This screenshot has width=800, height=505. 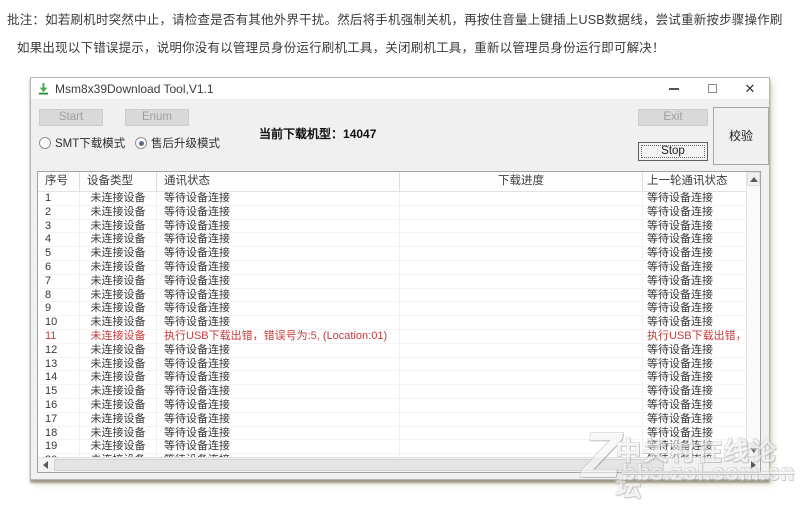 I want to click on close-button: ✕, so click(x=750, y=88).